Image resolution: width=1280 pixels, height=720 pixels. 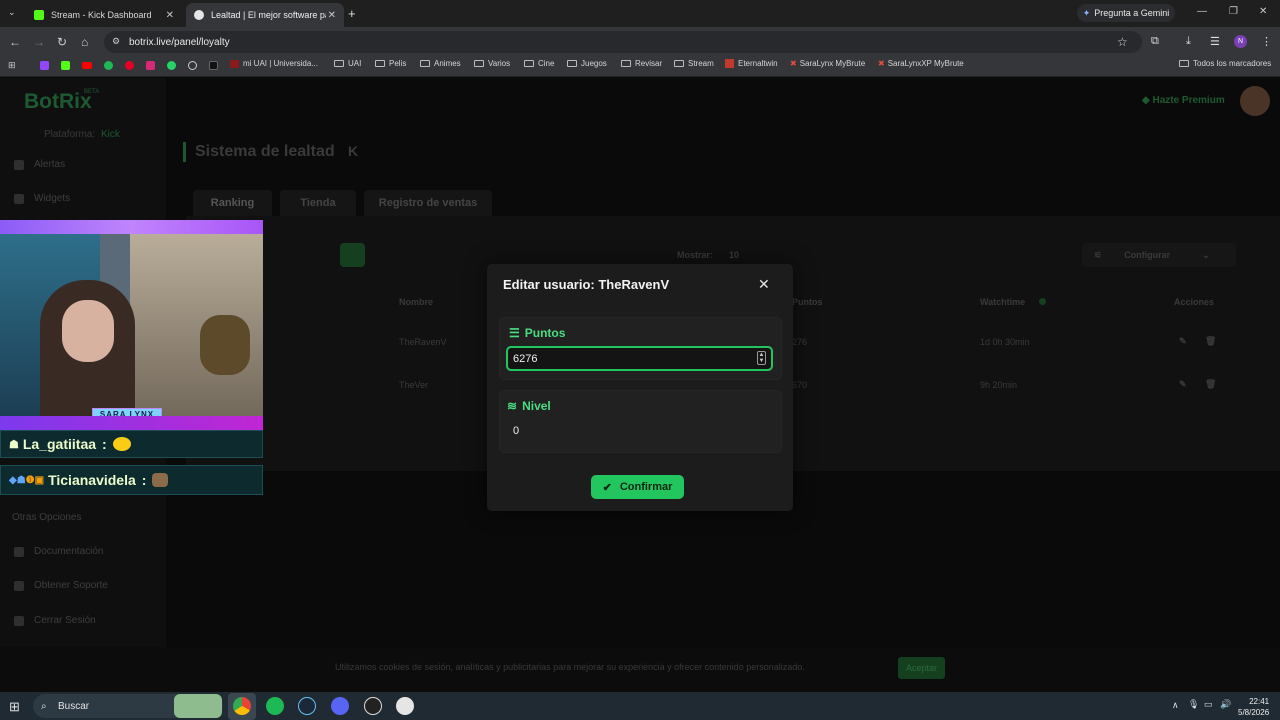 What do you see at coordinates (116, 41) in the screenshot?
I see `site-info-icon: ⚙` at bounding box center [116, 41].